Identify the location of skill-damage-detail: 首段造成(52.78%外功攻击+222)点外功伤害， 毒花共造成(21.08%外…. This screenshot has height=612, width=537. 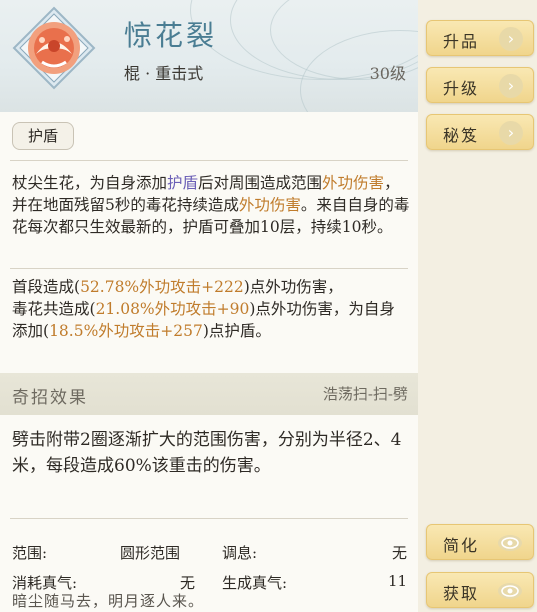
(203, 309).